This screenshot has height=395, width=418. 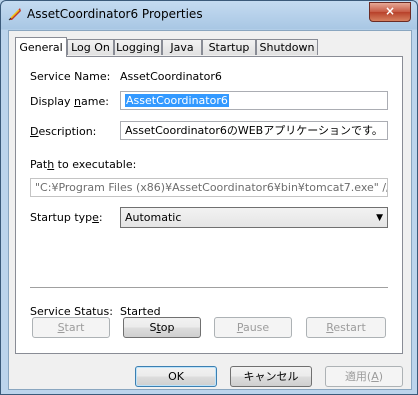 I want to click on cancel-button: キャンセル, so click(x=271, y=376).